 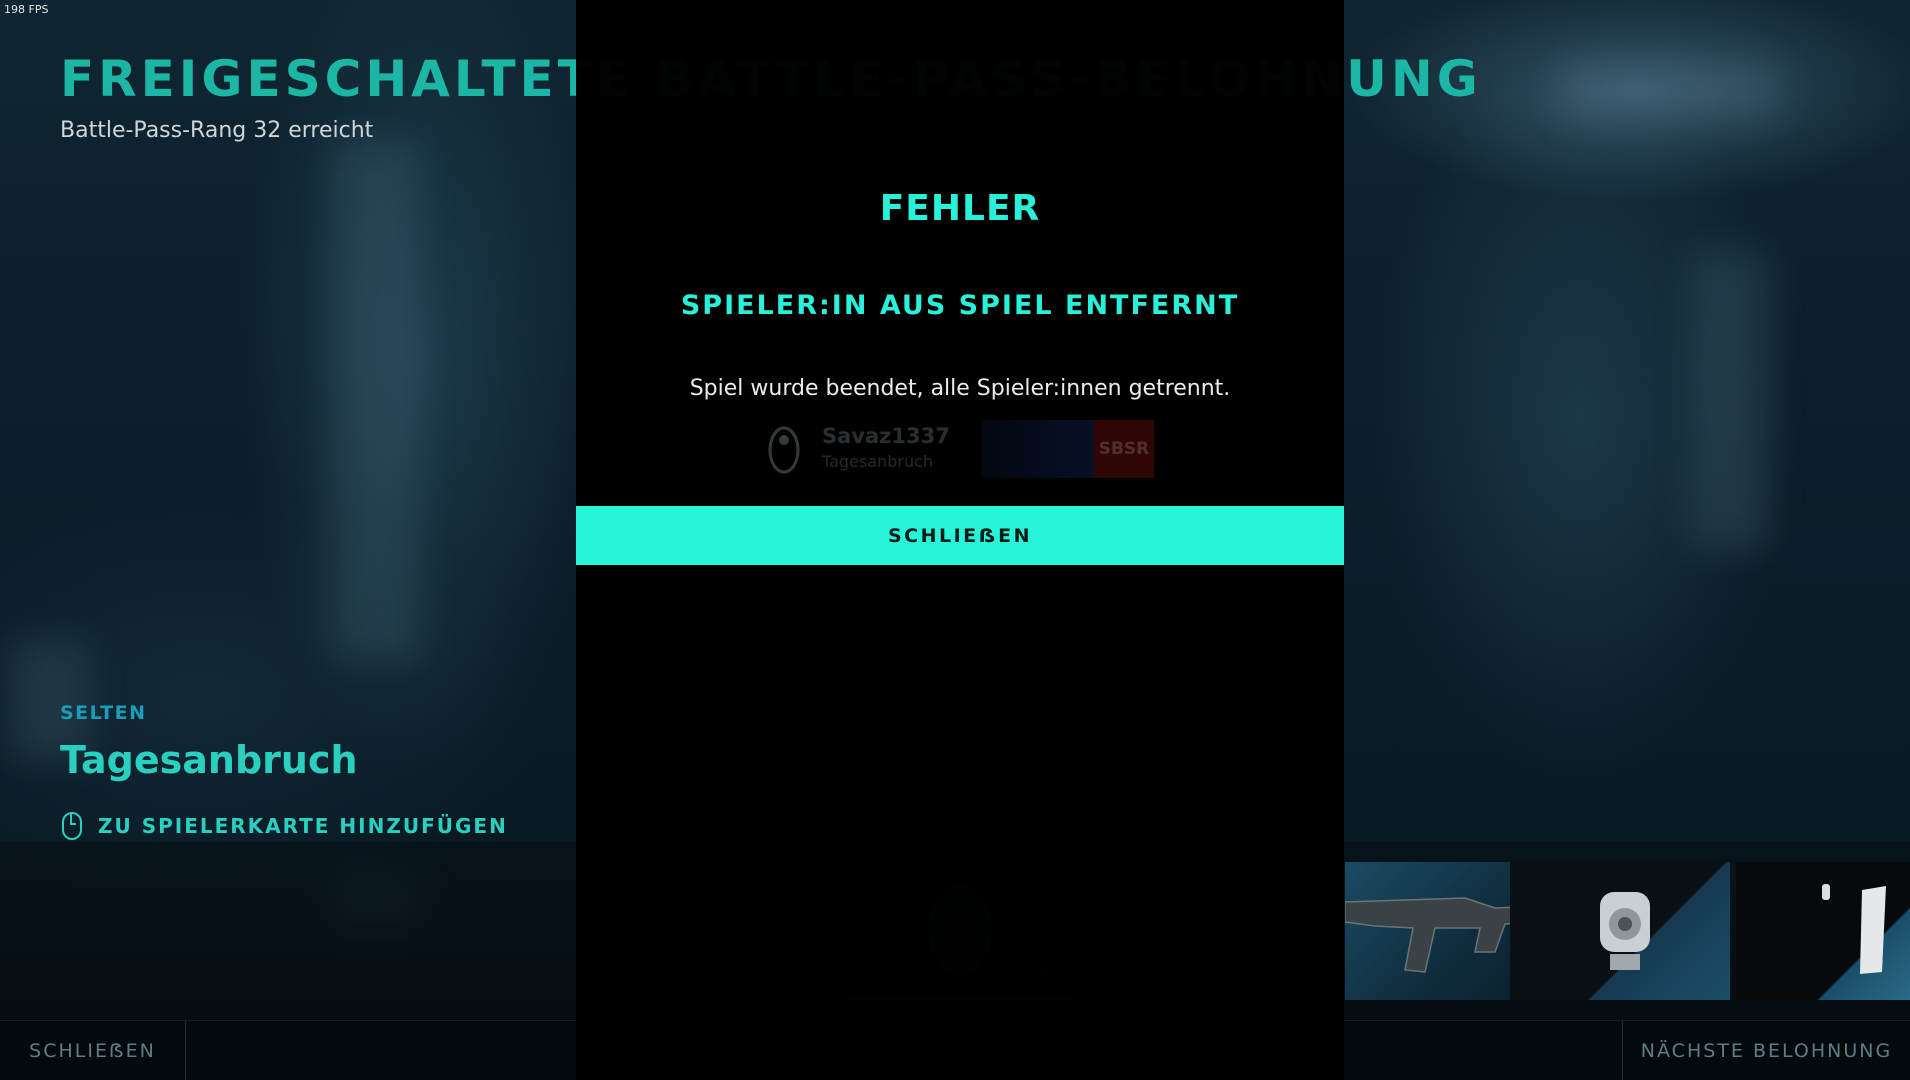 What do you see at coordinates (72, 826) in the screenshot?
I see `mouse-icon` at bounding box center [72, 826].